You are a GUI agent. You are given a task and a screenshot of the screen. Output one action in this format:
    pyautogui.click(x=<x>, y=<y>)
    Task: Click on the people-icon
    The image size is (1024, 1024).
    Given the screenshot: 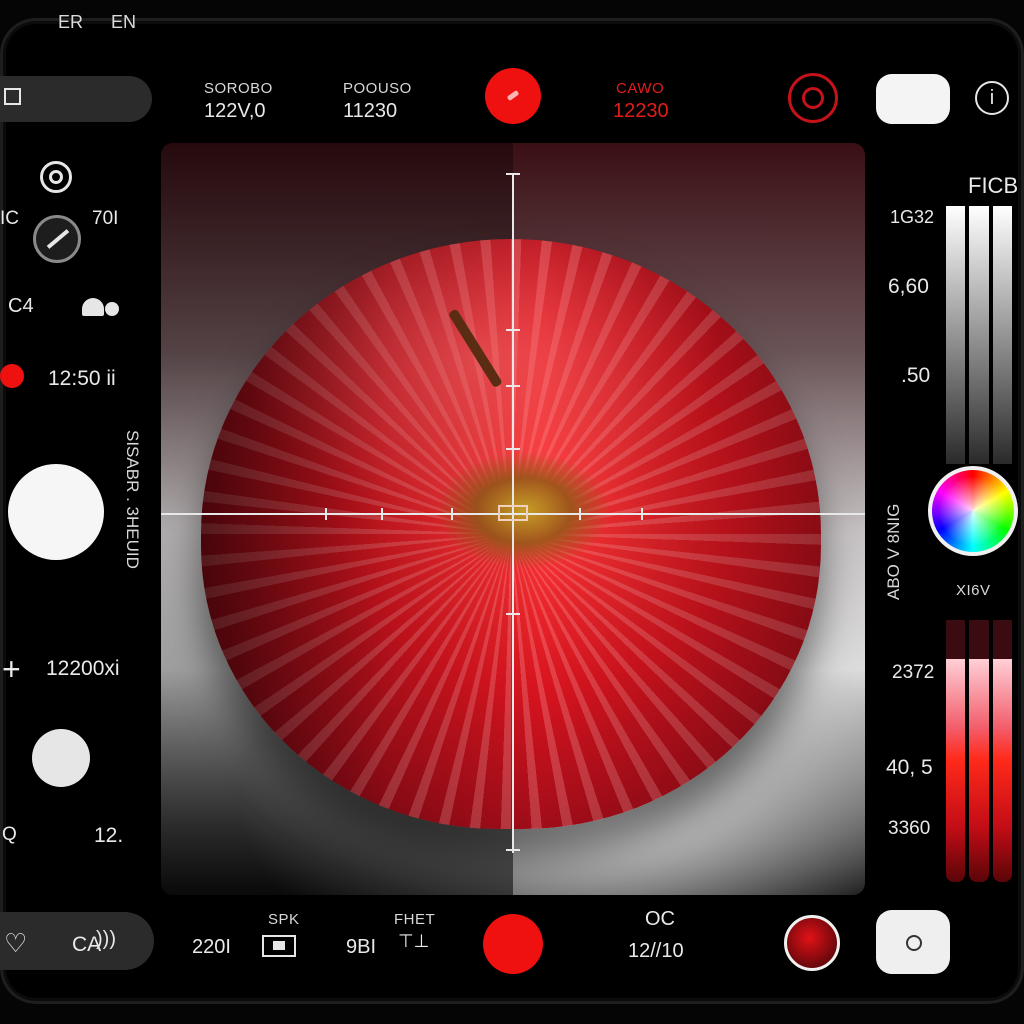 What is the action you would take?
    pyautogui.click(x=101, y=306)
    